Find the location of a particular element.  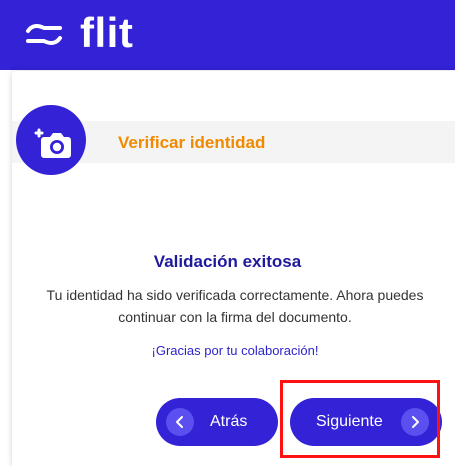

add-photo-camera-icon is located at coordinates (51, 140).